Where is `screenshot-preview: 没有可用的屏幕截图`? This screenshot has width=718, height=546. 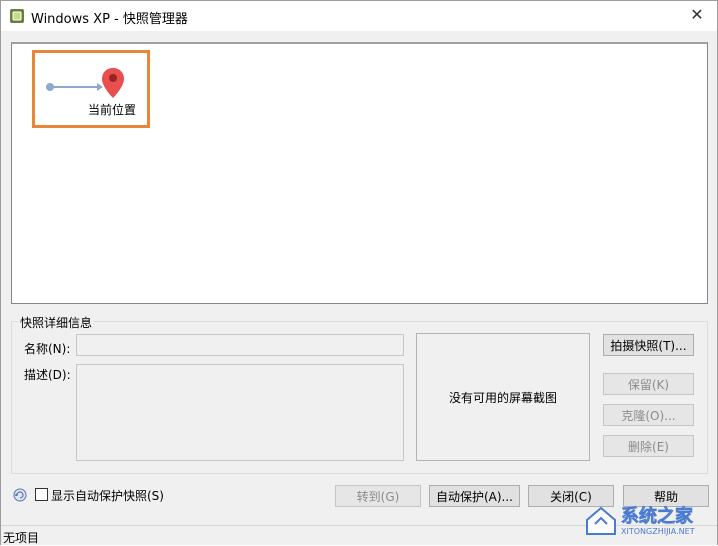
screenshot-preview: 没有可用的屏幕截图 is located at coordinates (503, 397).